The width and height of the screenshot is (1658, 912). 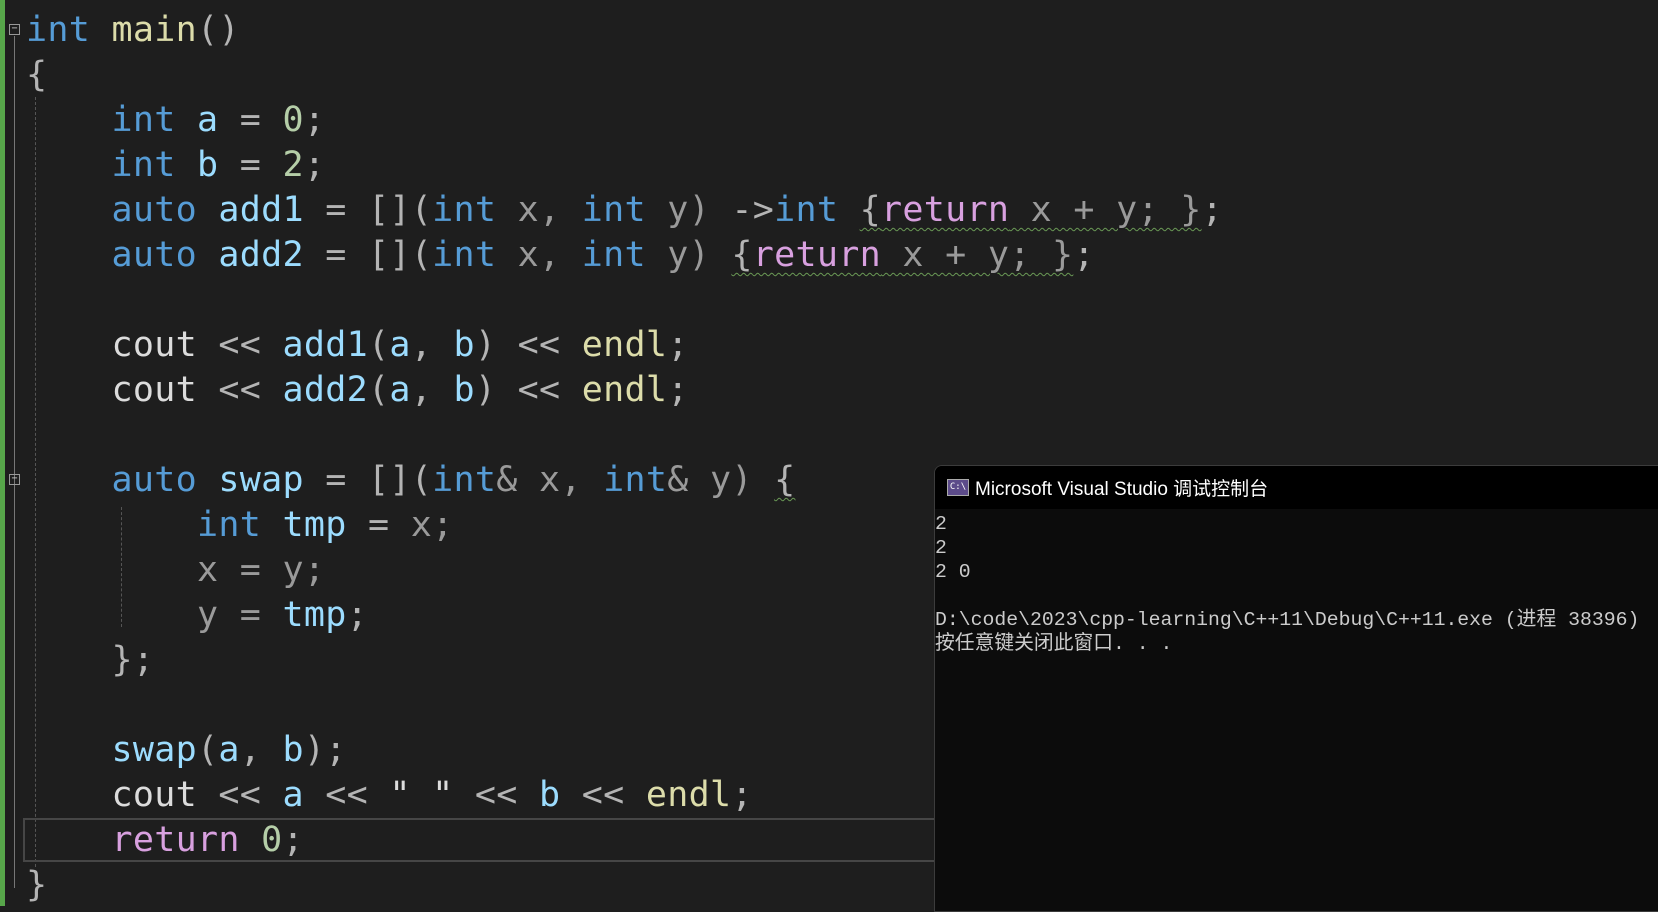 I want to click on collapse-main-icon: −, so click(x=14, y=29).